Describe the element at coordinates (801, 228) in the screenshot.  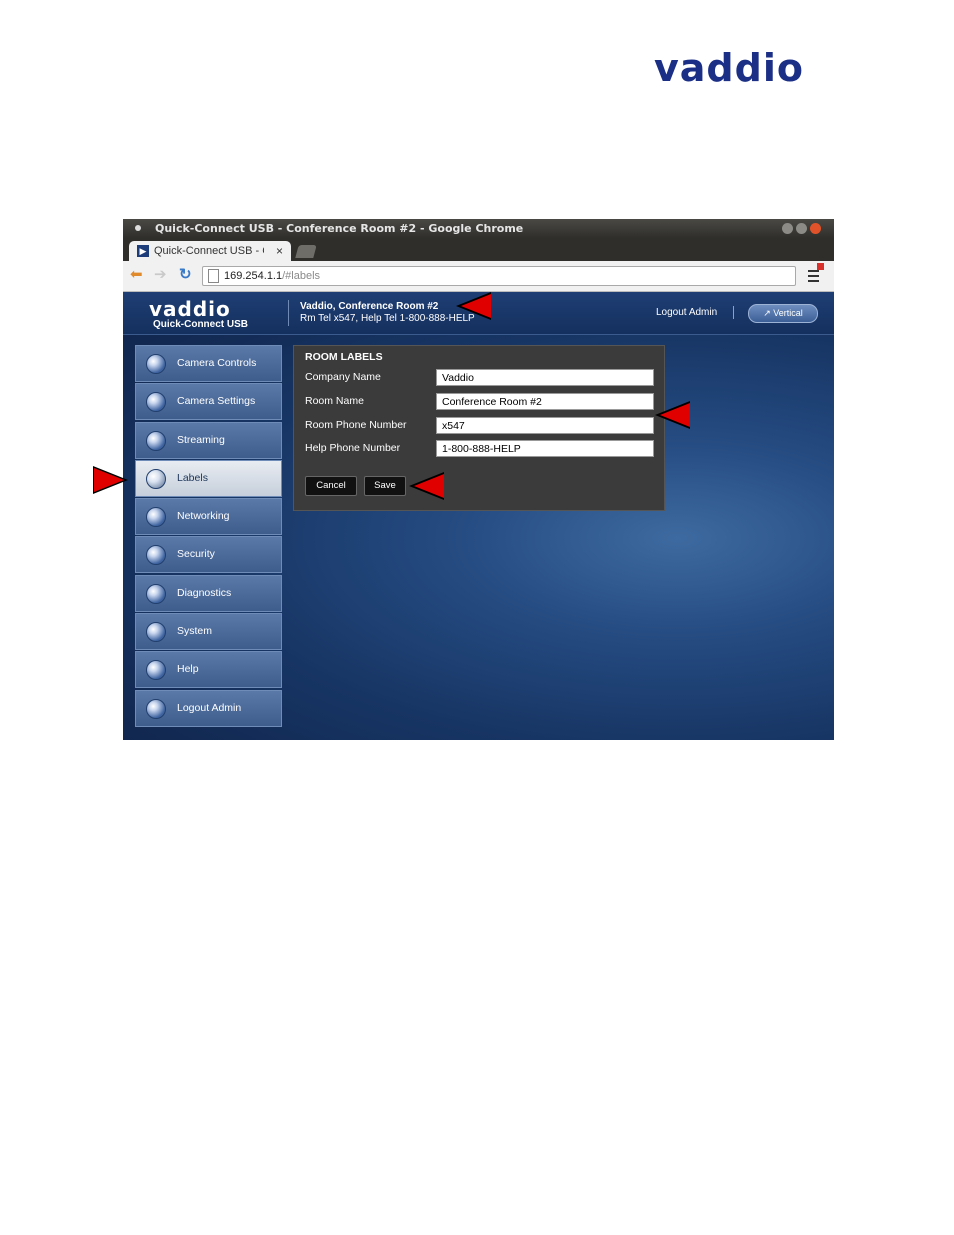
I see `maximize-icon` at that location.